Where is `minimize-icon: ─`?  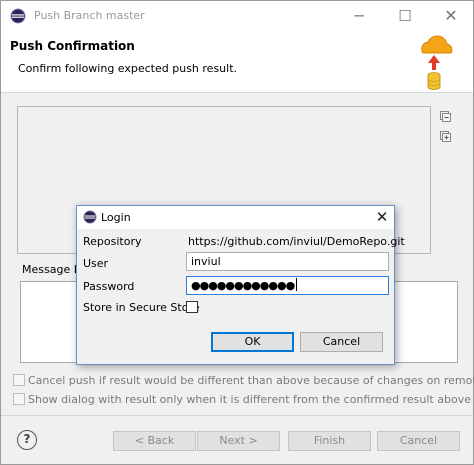 minimize-icon: ─ is located at coordinates (359, 16).